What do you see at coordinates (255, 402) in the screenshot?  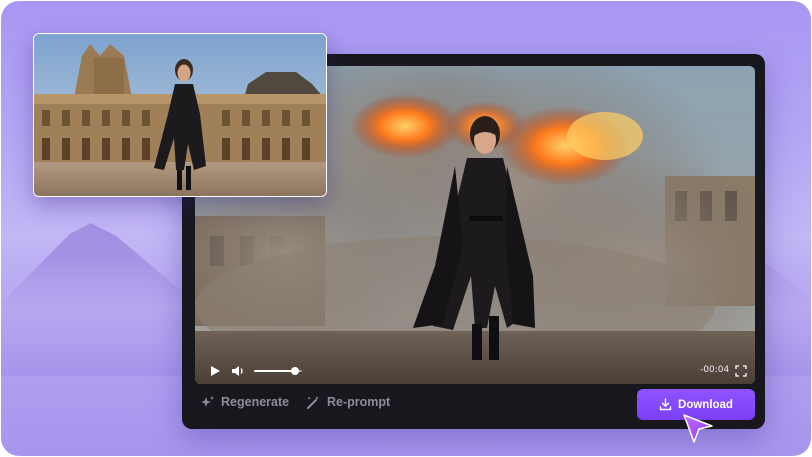 I see `regenerate-label: Regenerate` at bounding box center [255, 402].